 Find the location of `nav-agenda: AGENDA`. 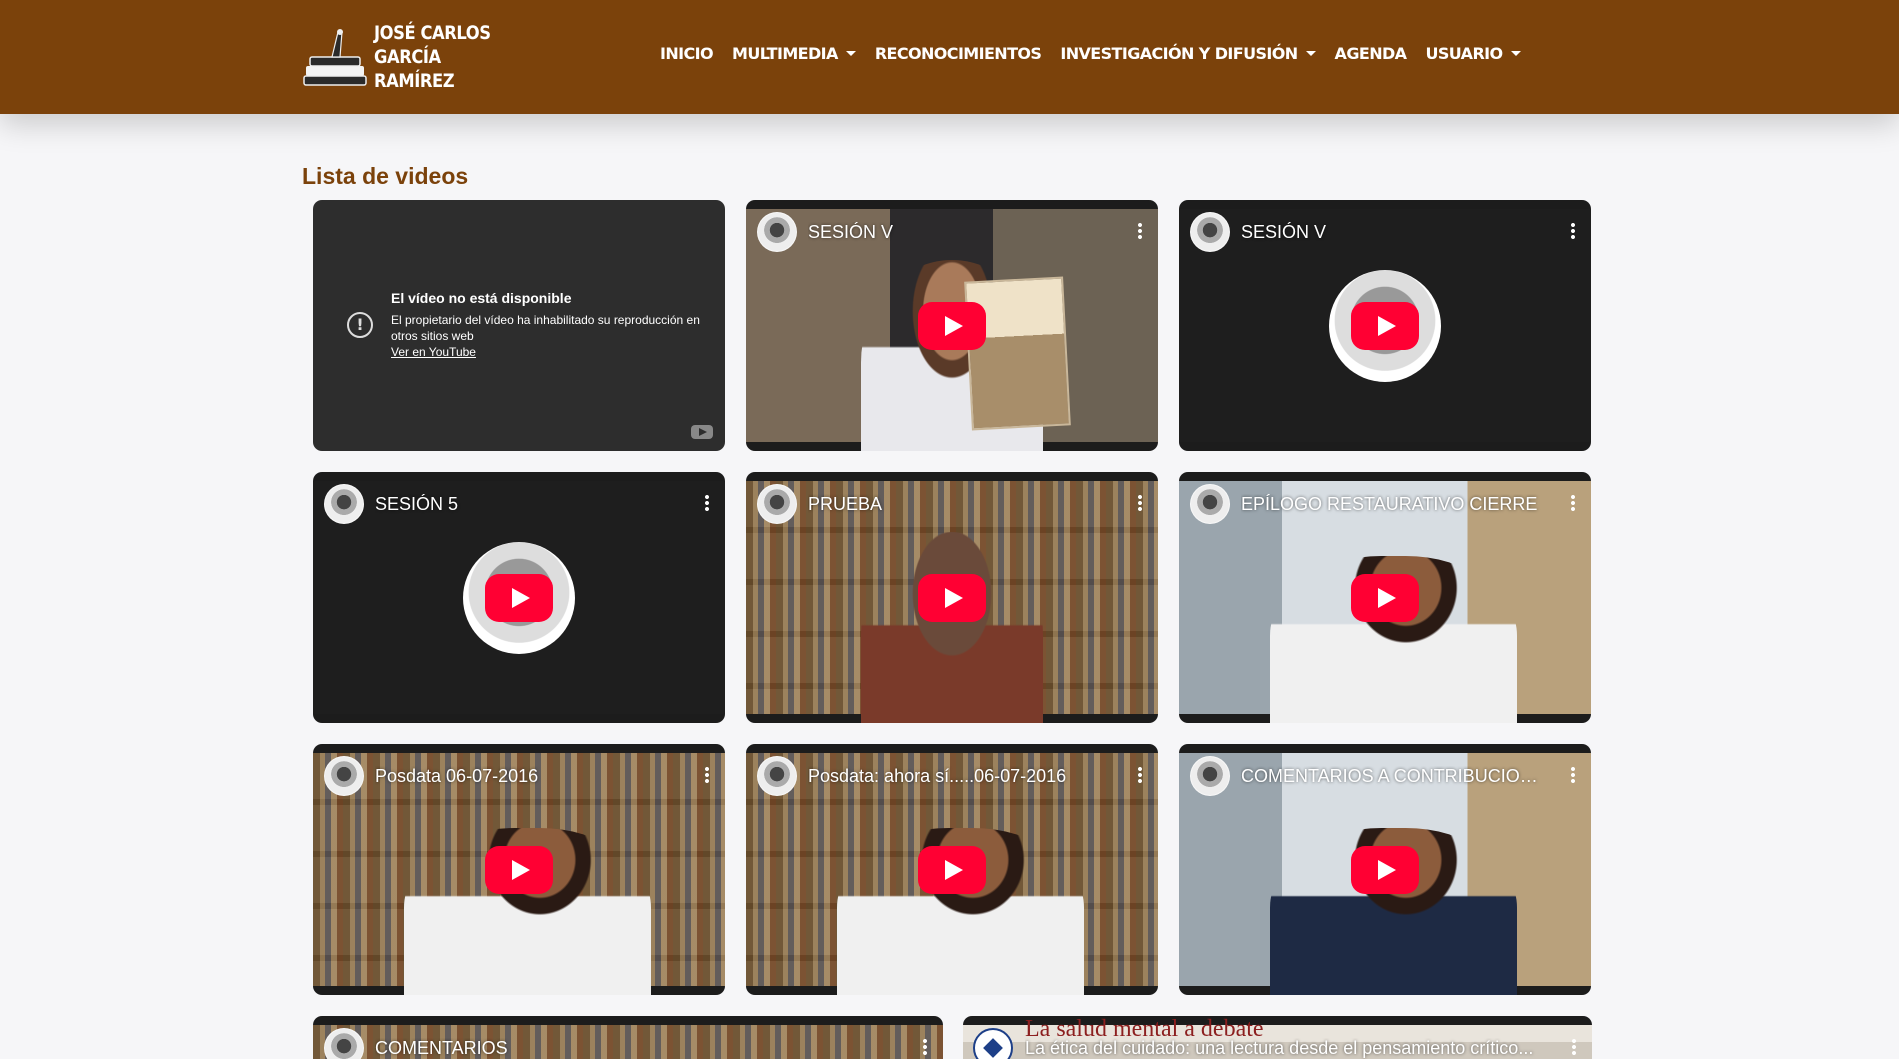

nav-agenda: AGENDA is located at coordinates (1371, 53).